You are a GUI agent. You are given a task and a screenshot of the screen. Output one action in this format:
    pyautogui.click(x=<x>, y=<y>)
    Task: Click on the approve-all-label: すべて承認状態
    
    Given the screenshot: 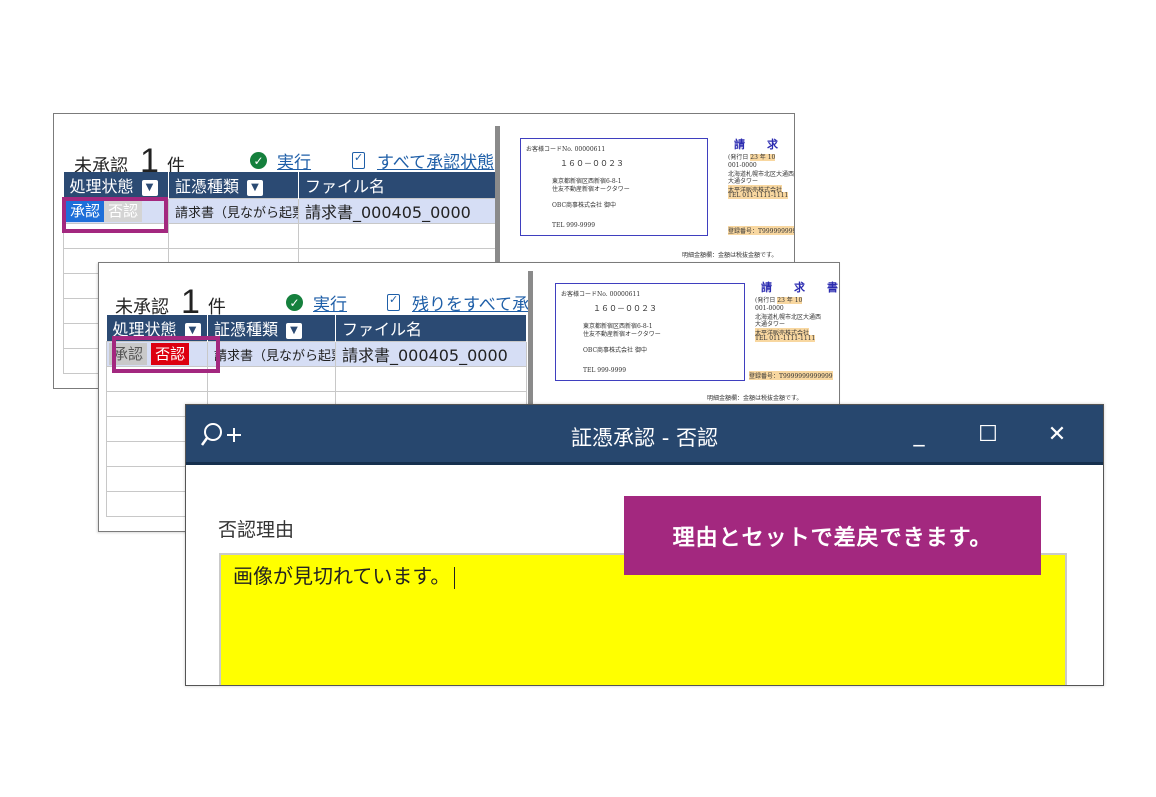 What is the action you would take?
    pyautogui.click(x=436, y=163)
    